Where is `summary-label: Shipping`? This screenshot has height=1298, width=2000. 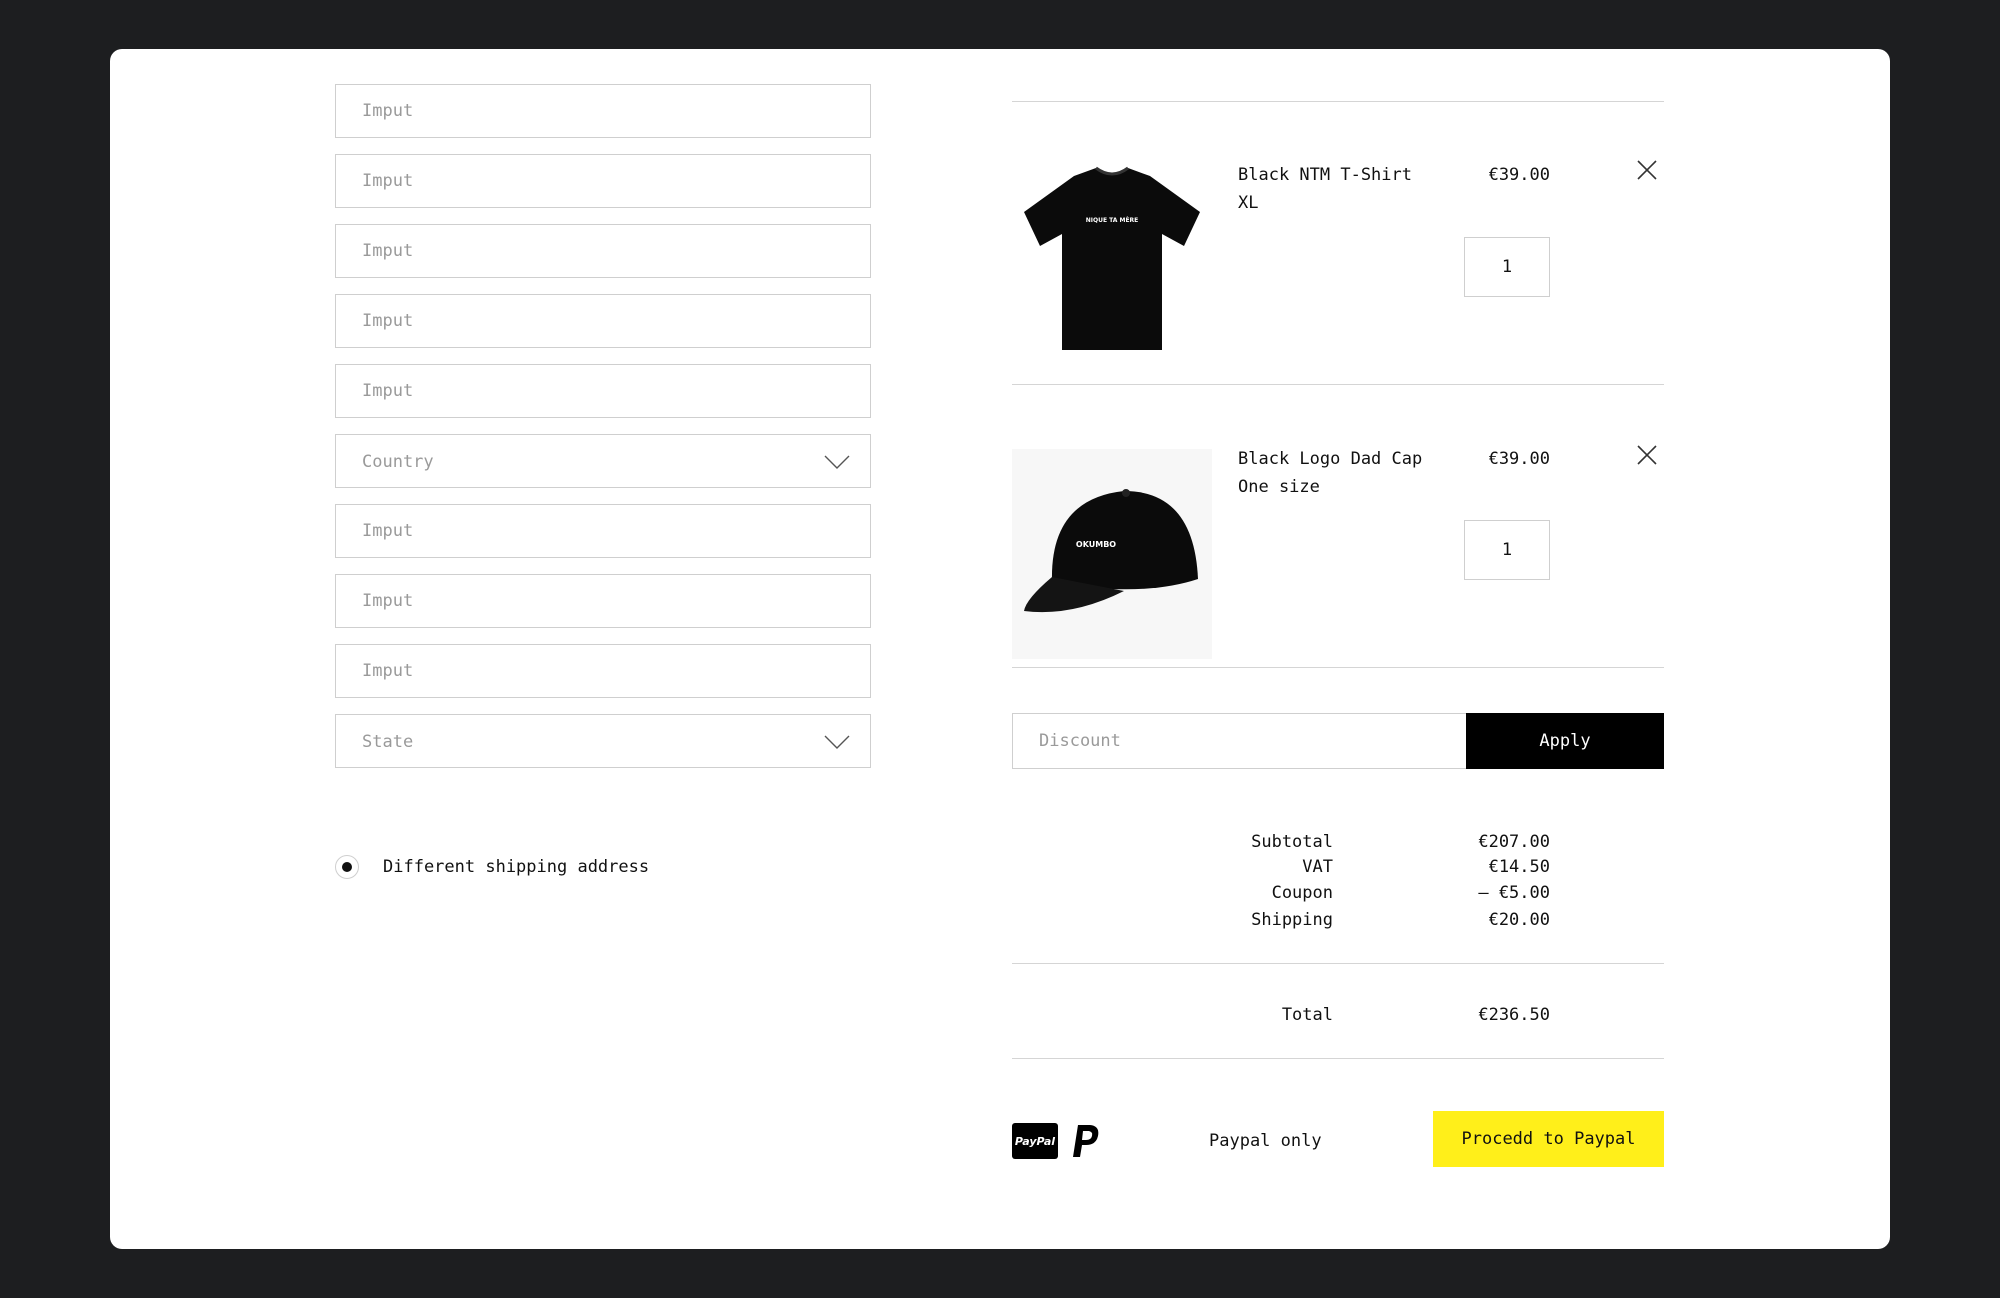 summary-label: Shipping is located at coordinates (1292, 920).